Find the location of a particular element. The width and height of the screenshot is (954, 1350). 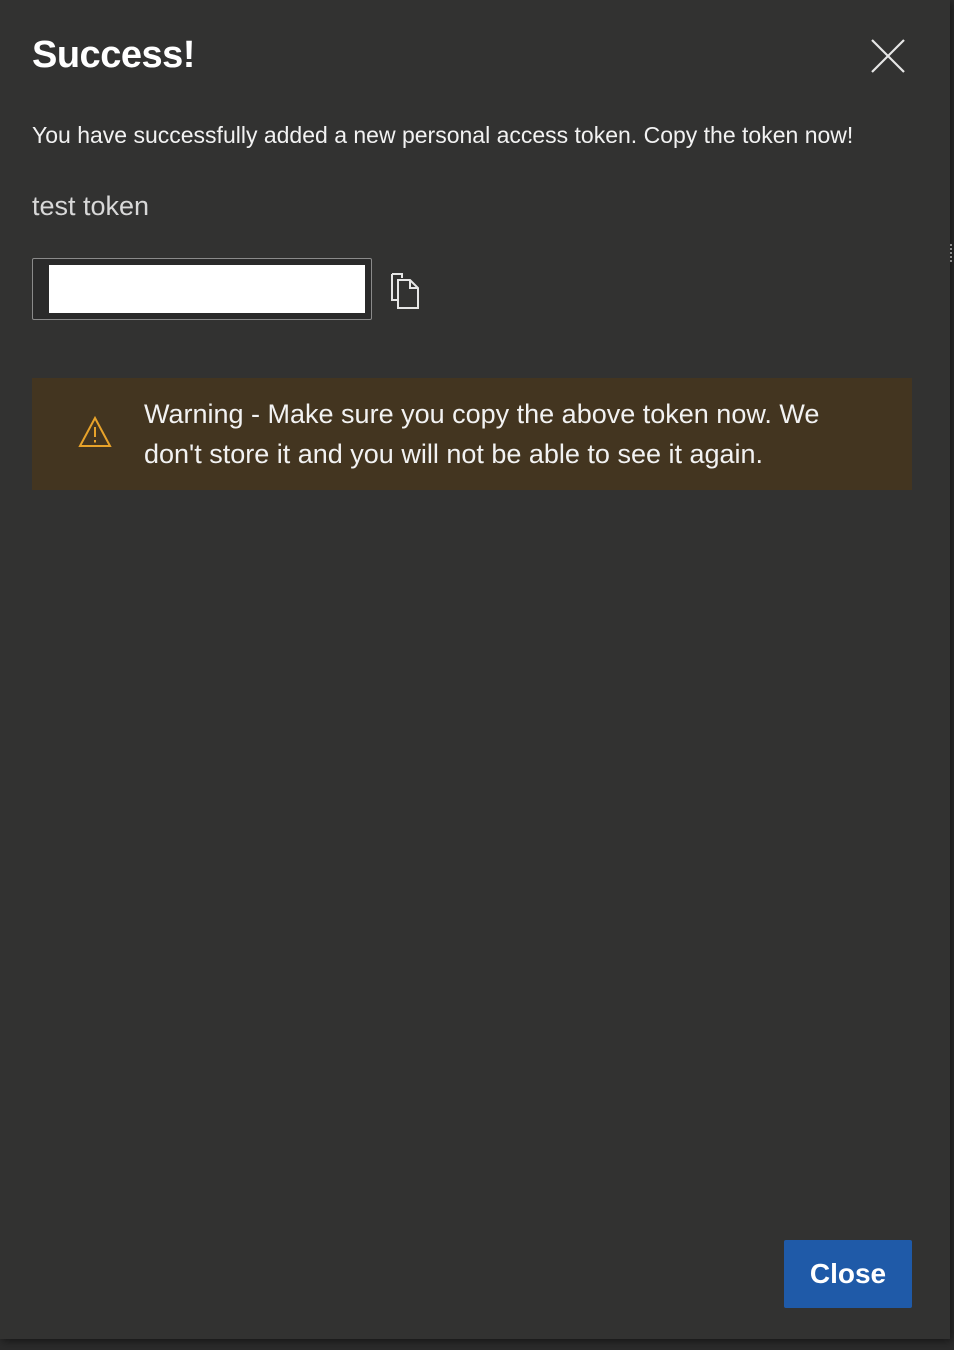

token-input is located at coordinates (207, 289).